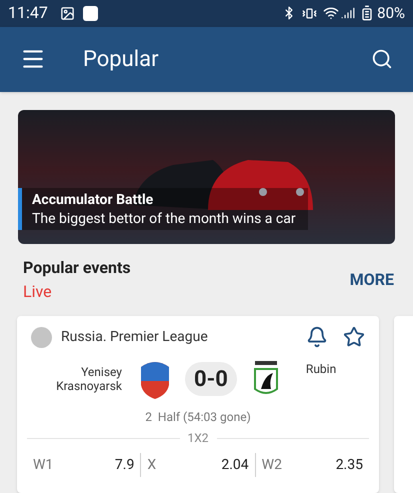  Describe the element at coordinates (28, 13) in the screenshot. I see `clock-time: 11:47` at that location.